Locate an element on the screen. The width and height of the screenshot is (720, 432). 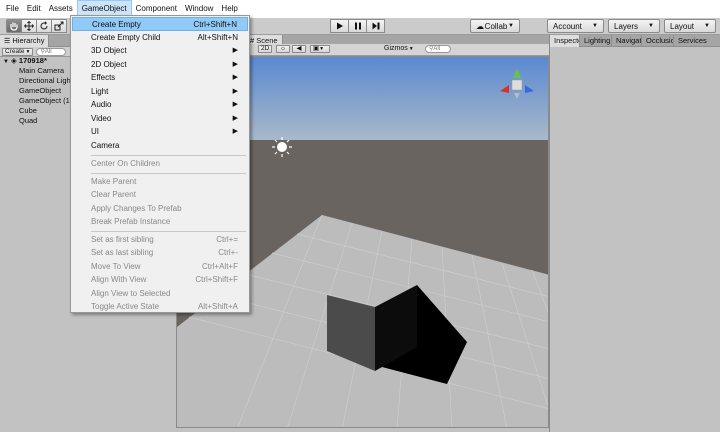
speaker-icon: ◀ is located at coordinates (299, 48).